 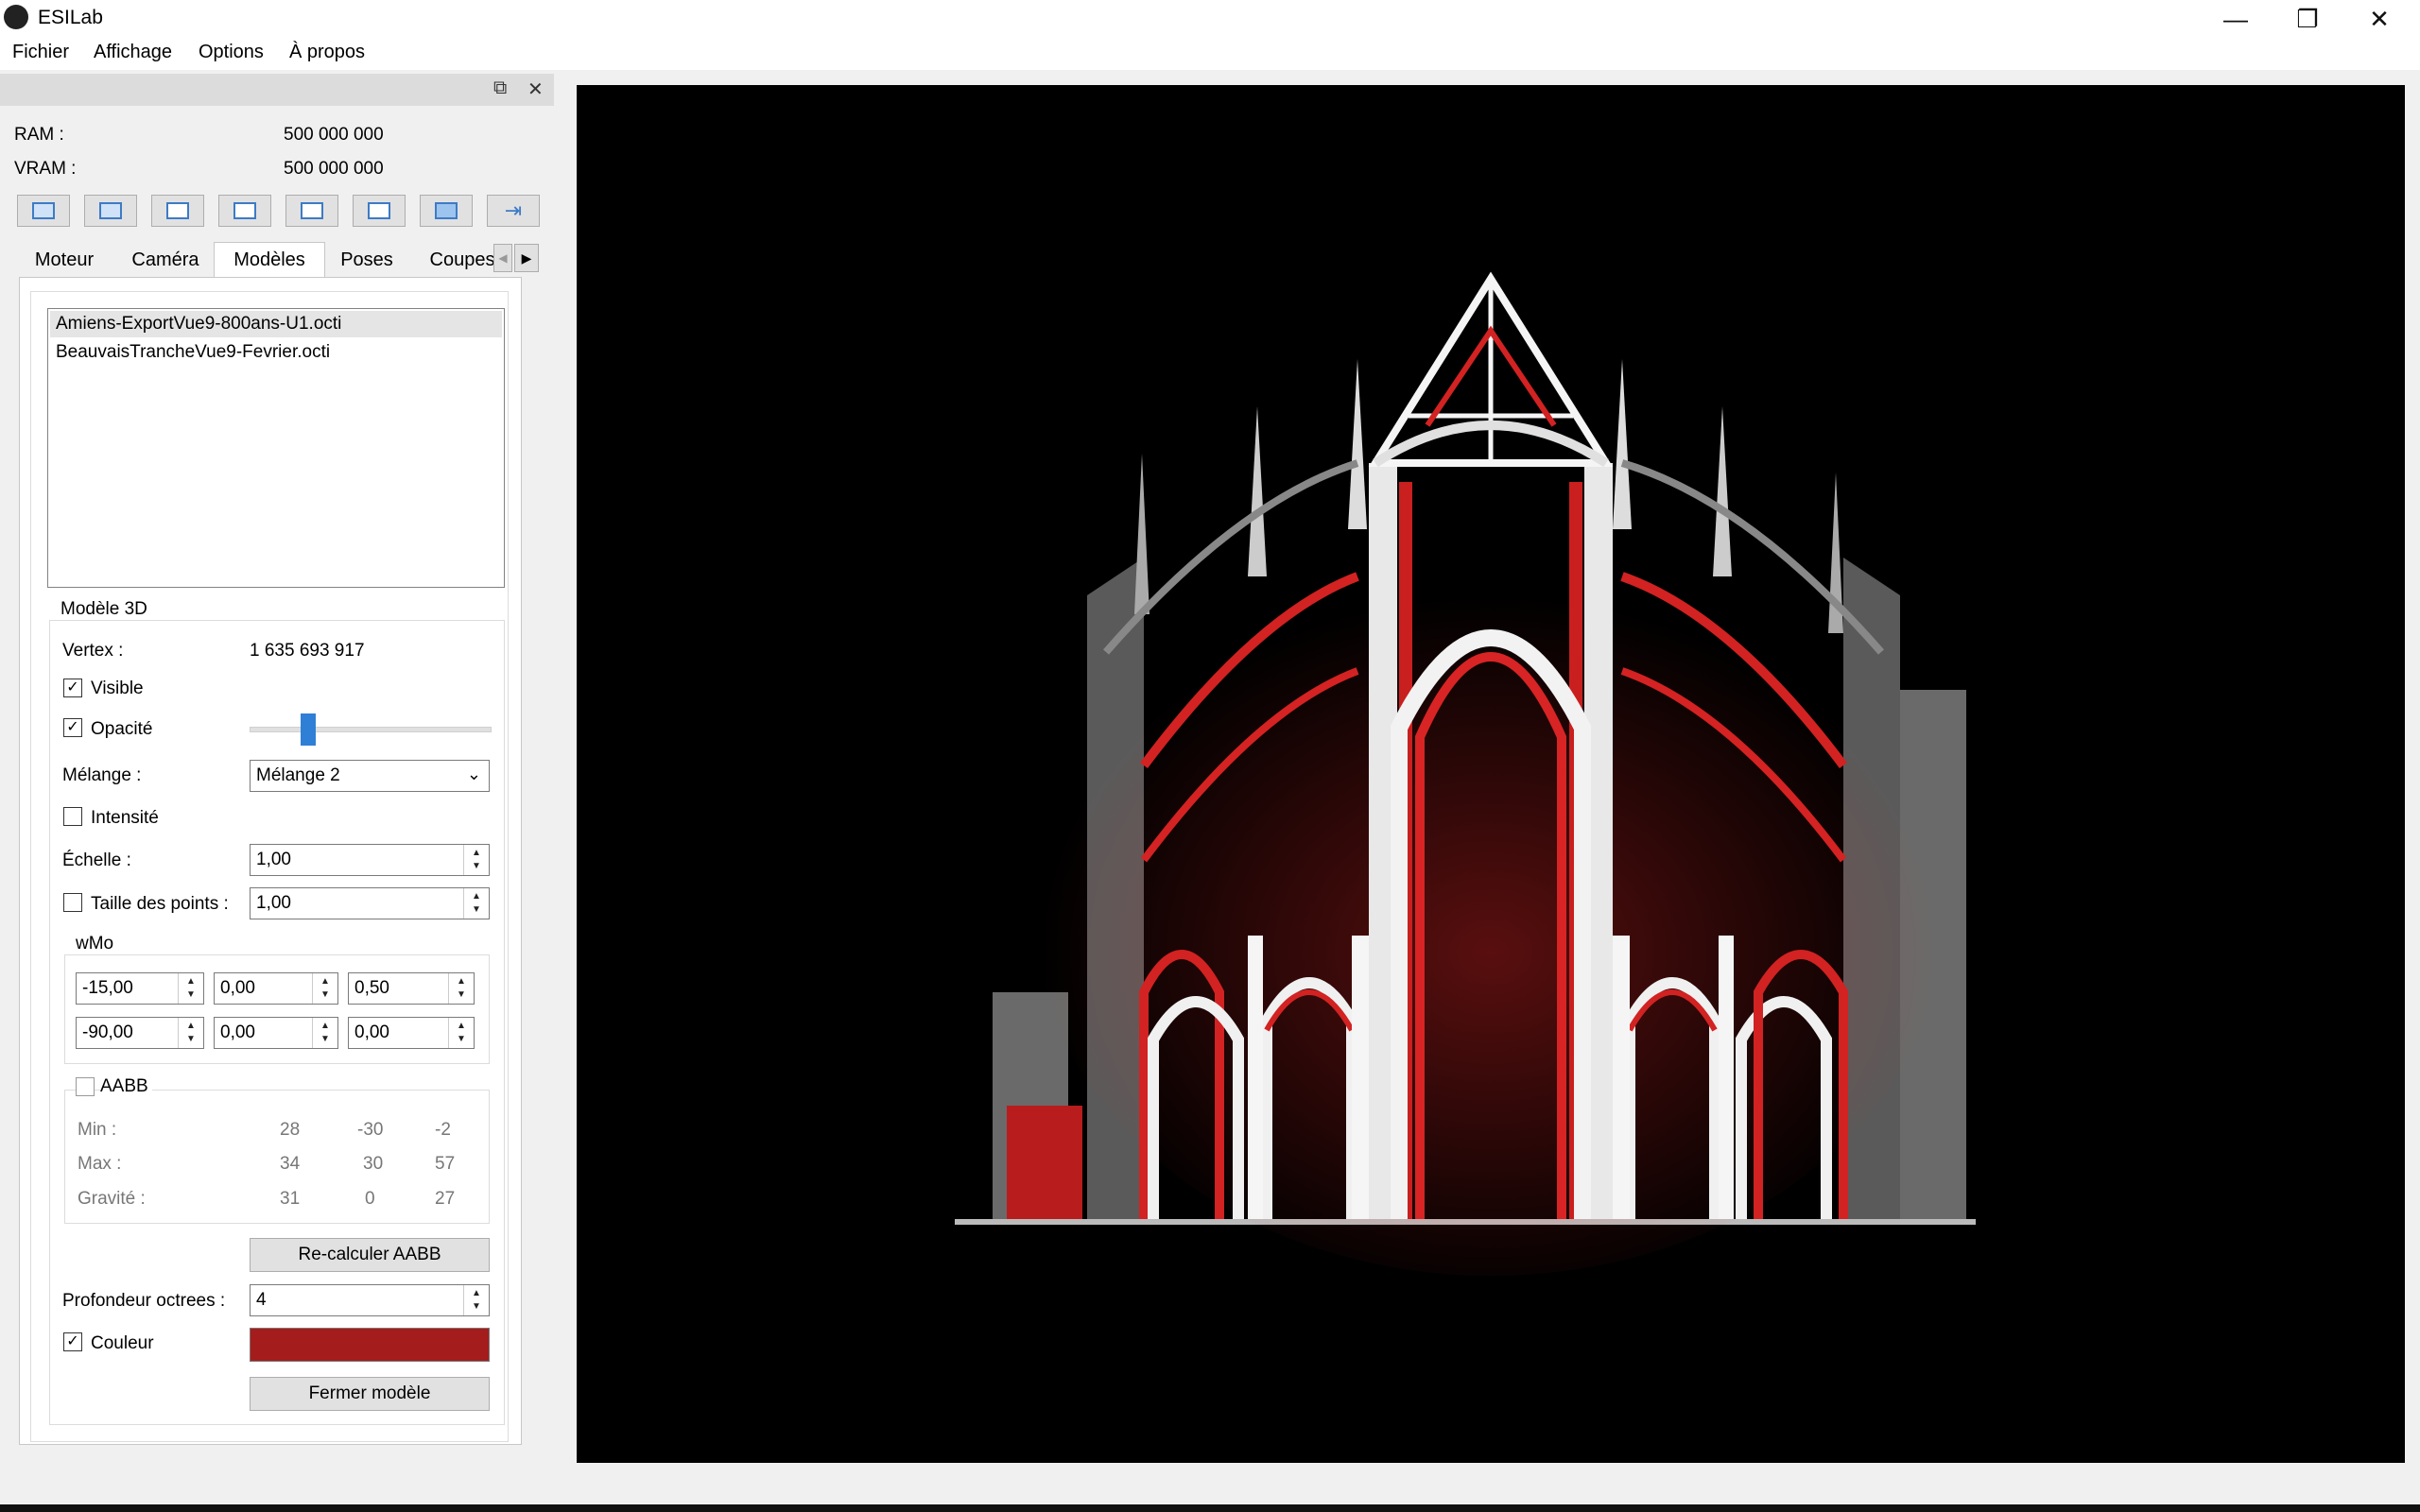 I want to click on tab-poses: Poses, so click(x=366, y=260).